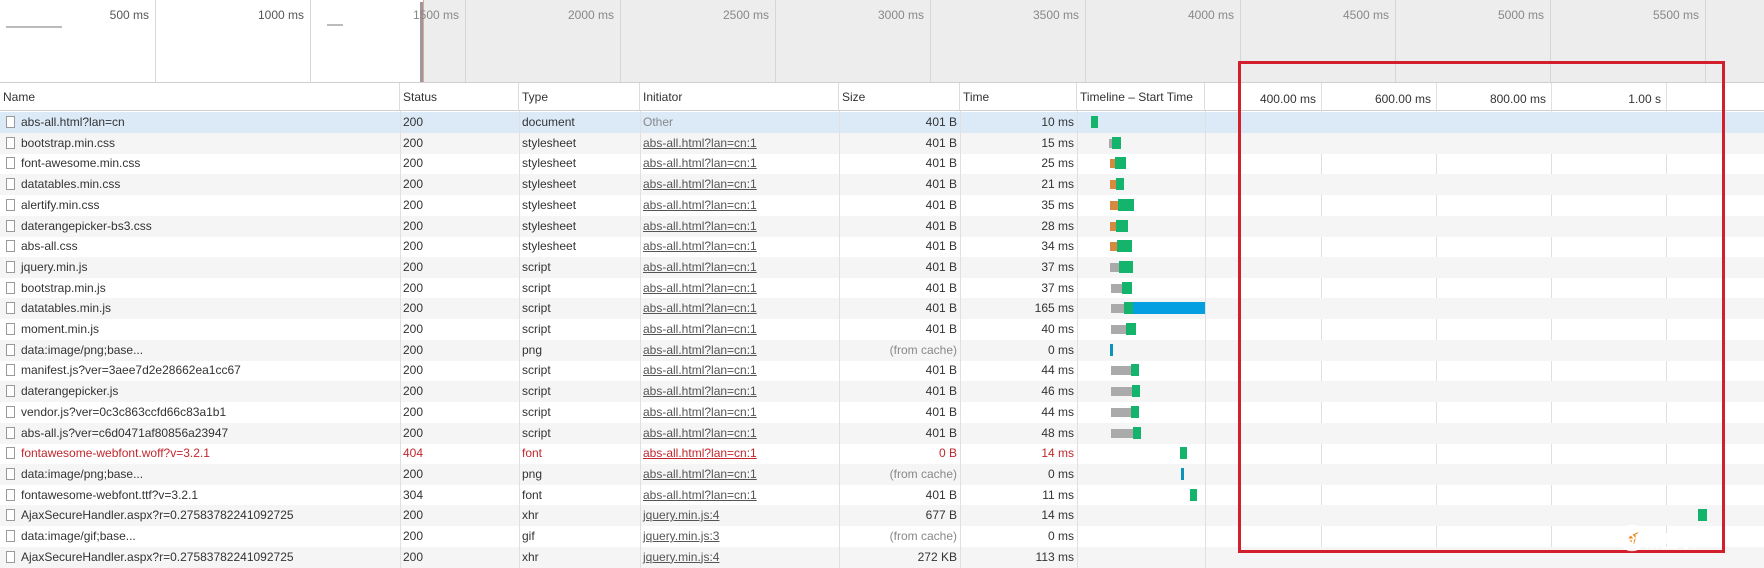  What do you see at coordinates (200, 308) in the screenshot?
I see `request-name-cell: datatables.min.js` at bounding box center [200, 308].